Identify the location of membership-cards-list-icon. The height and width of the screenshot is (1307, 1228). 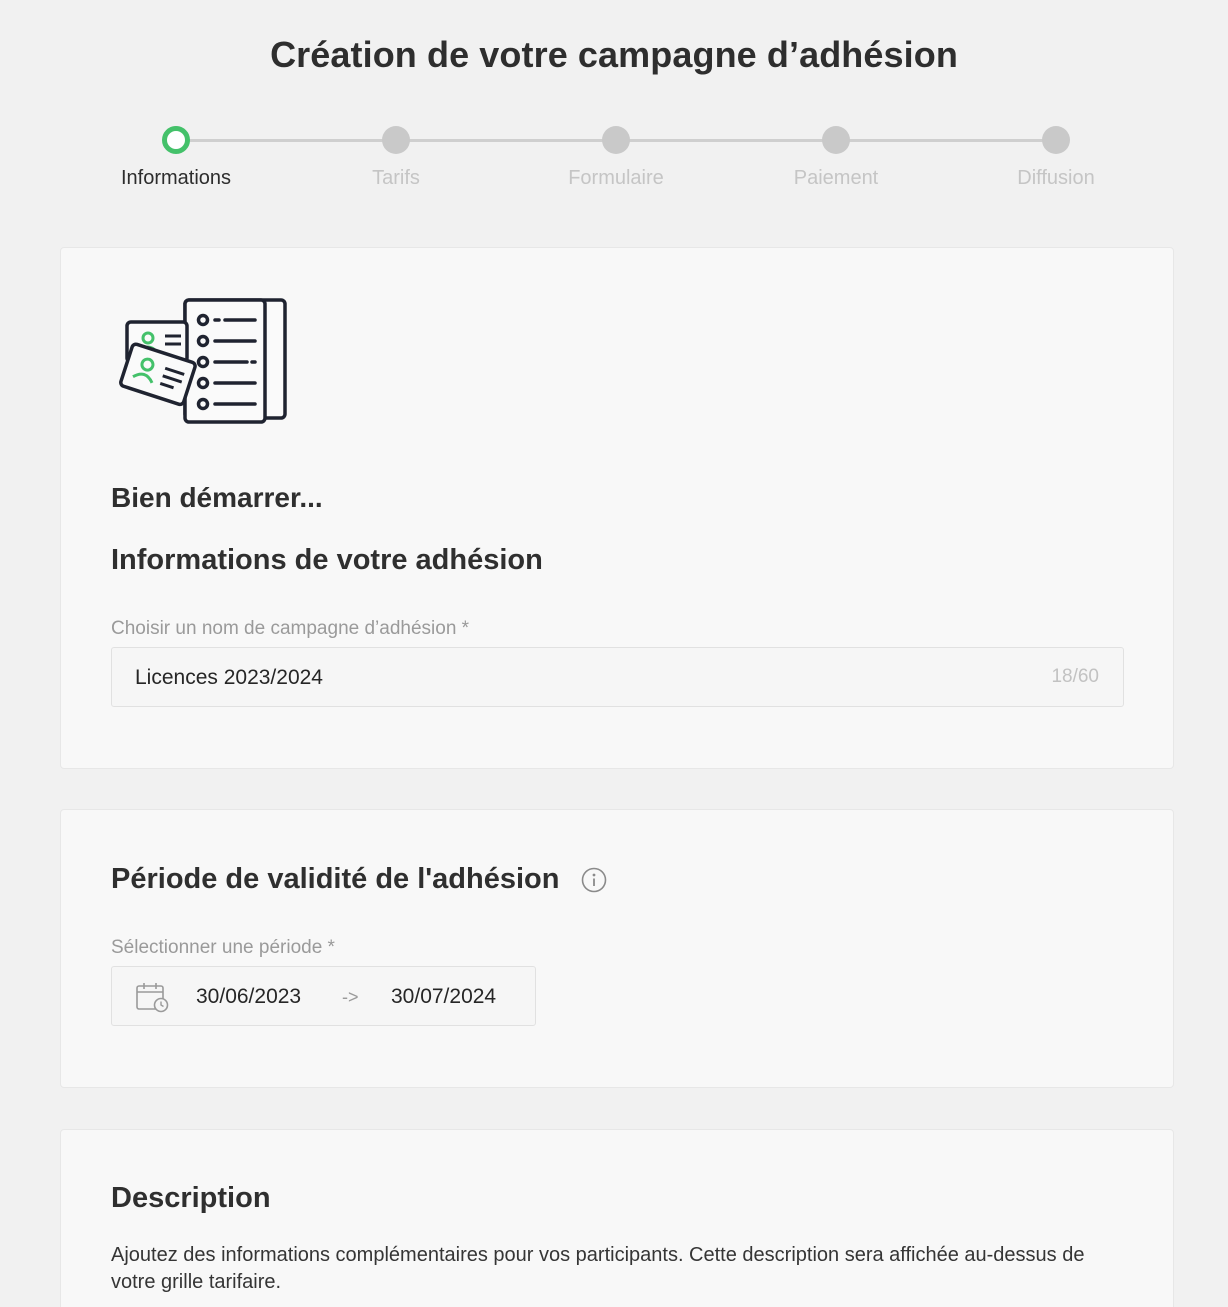
(203, 361).